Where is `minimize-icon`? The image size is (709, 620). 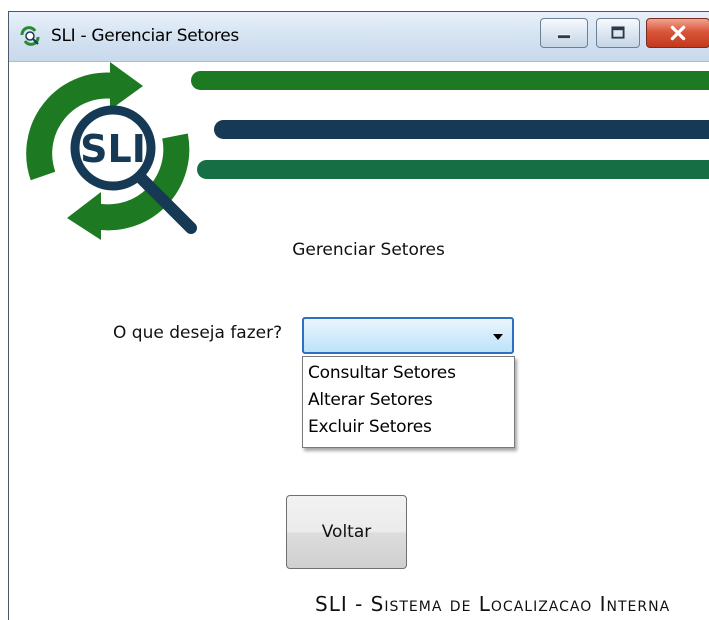 minimize-icon is located at coordinates (564, 36).